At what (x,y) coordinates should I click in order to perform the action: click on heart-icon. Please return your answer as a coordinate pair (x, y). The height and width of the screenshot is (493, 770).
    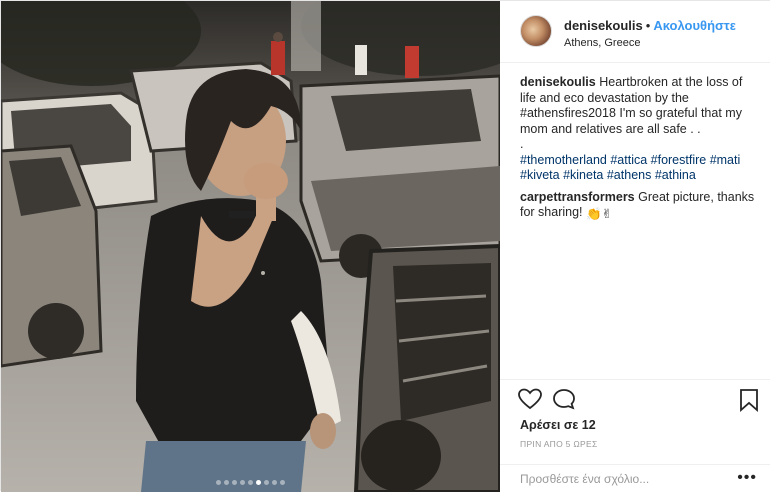
    Looking at the image, I should click on (530, 401).